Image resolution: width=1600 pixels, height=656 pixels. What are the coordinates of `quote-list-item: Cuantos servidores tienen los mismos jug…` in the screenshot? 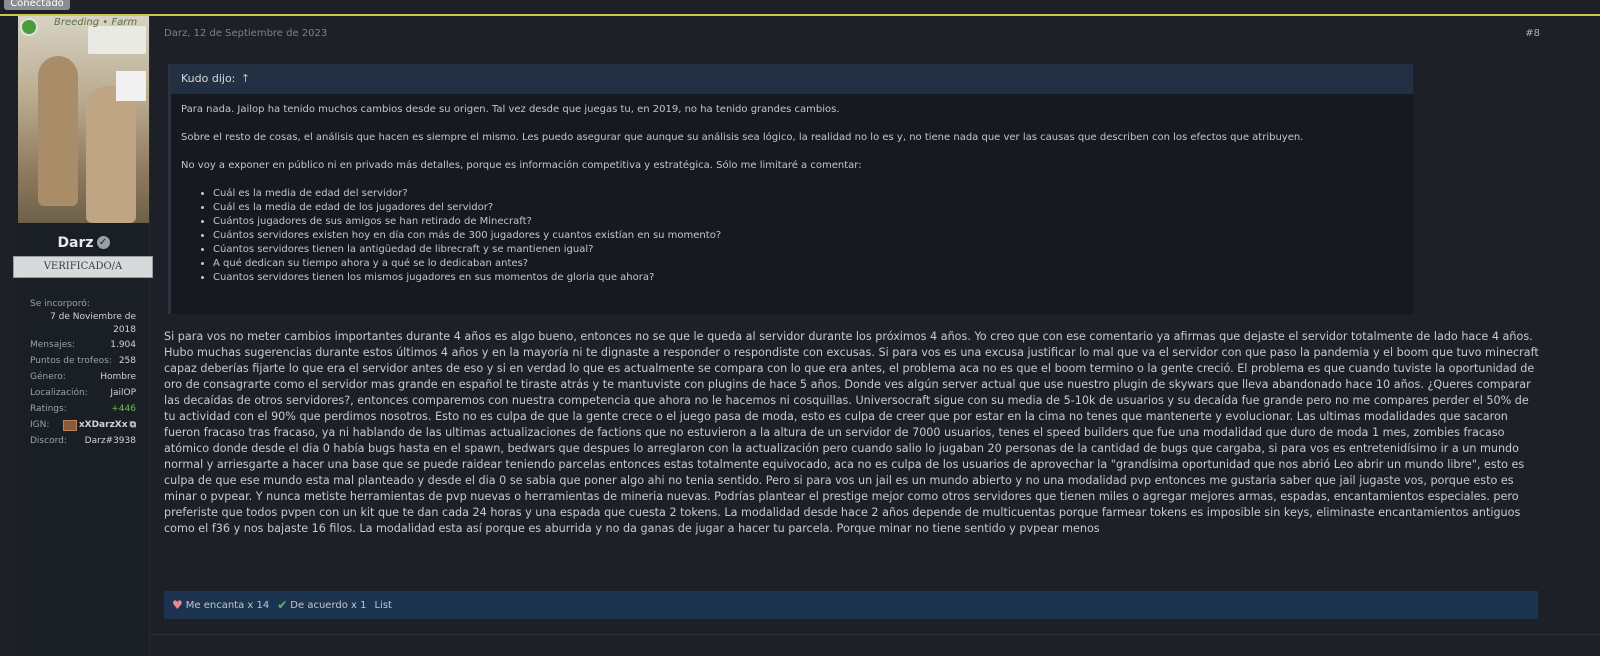 It's located at (813, 278).